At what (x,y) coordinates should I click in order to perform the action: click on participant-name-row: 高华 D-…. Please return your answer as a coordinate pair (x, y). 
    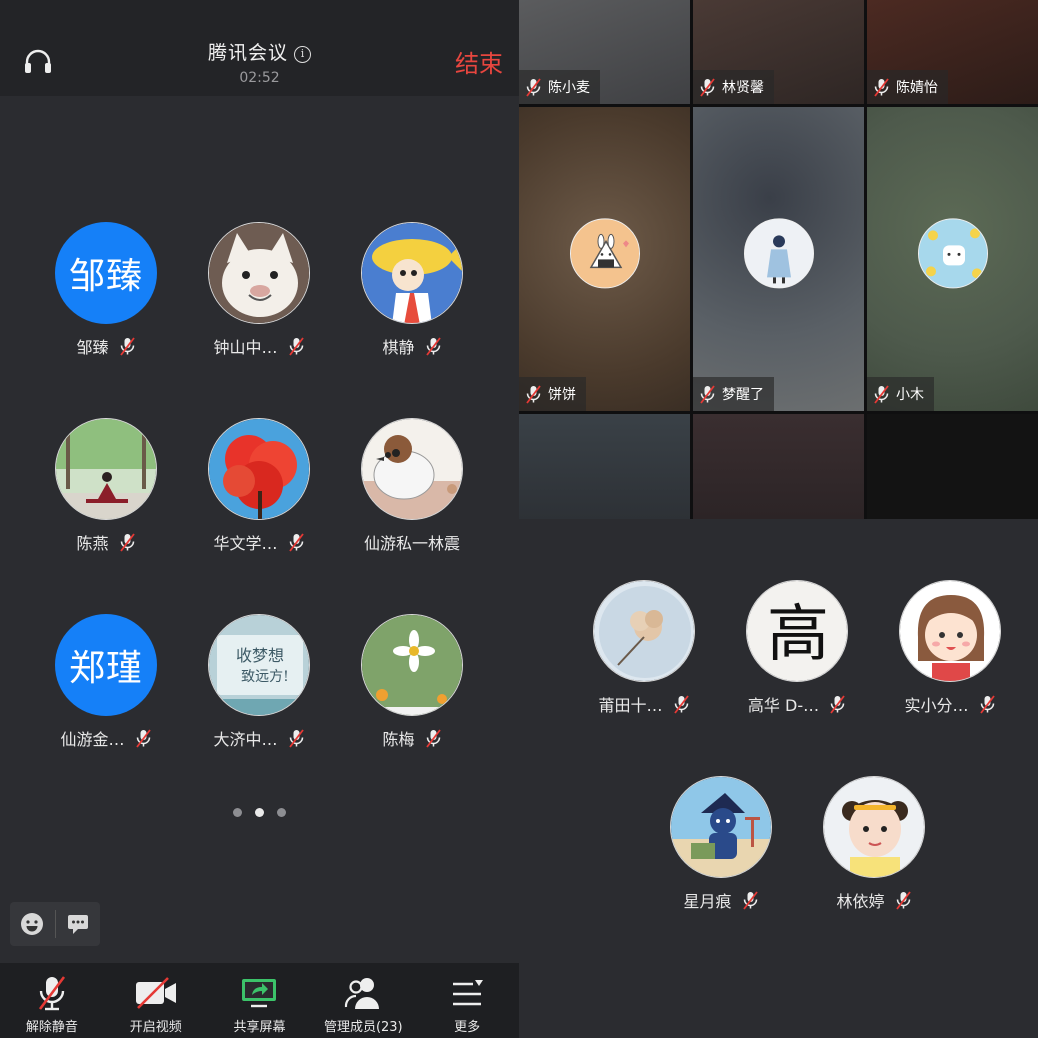
    Looking at the image, I should click on (797, 704).